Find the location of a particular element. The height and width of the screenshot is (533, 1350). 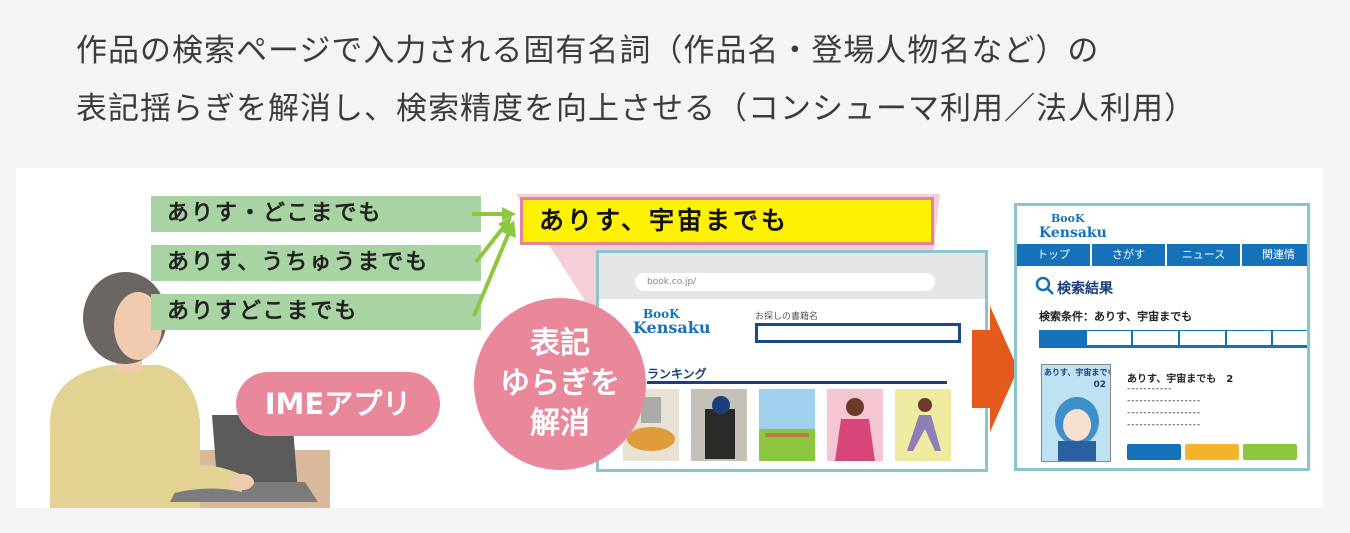

result-arrow is located at coordinates (995, 369).